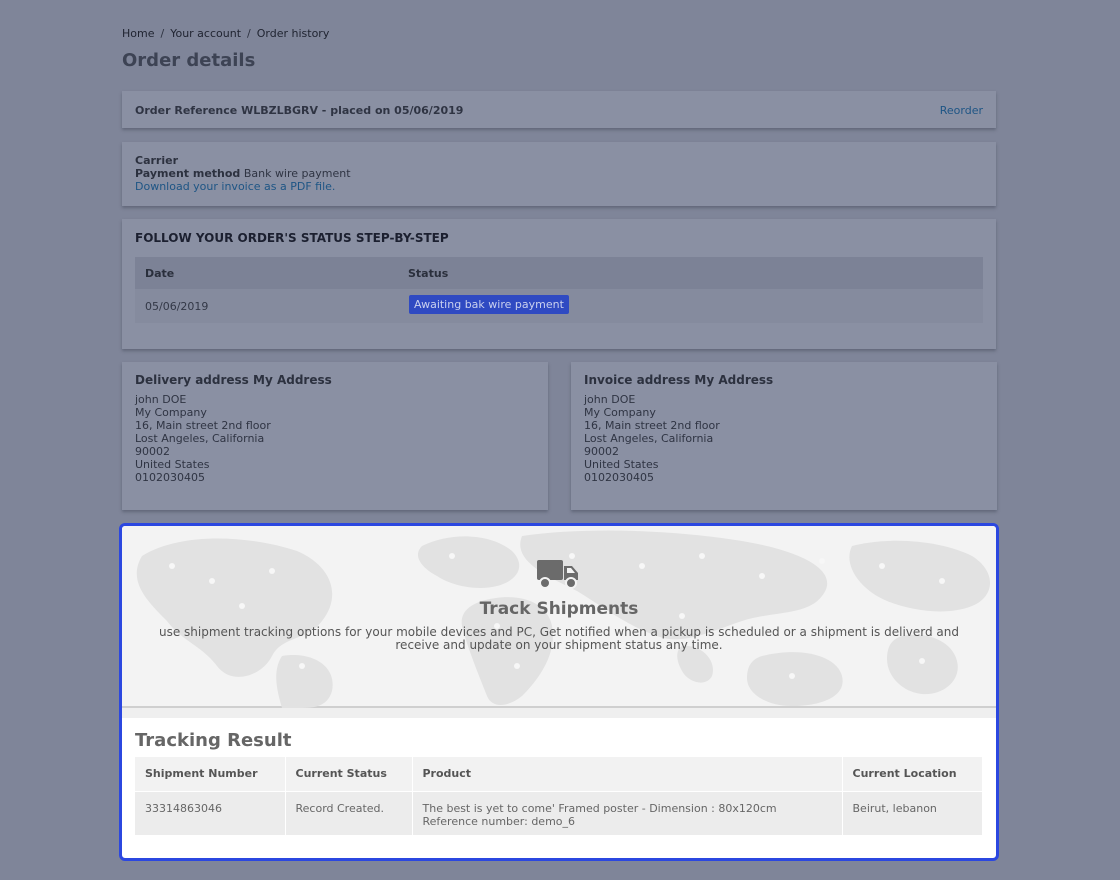 The image size is (1120, 880). Describe the element at coordinates (210, 774) in the screenshot. I see `column-header-shipment-number: Shipment Number` at that location.